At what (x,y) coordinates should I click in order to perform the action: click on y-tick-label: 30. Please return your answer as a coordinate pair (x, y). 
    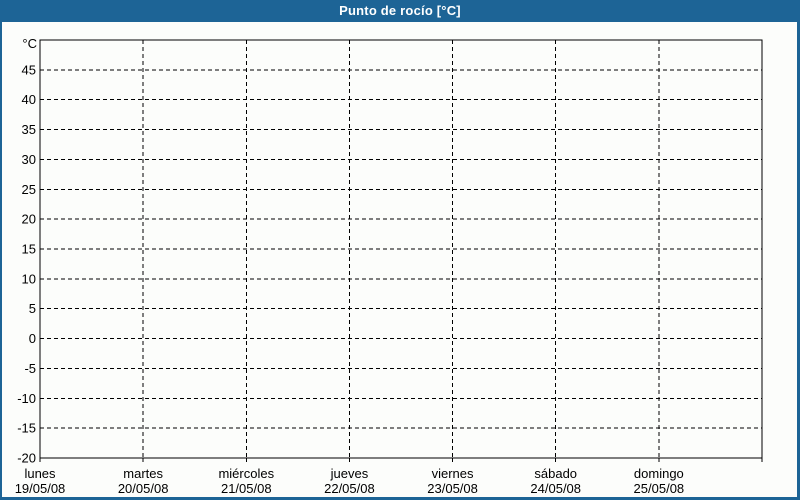
    Looking at the image, I should click on (29, 159).